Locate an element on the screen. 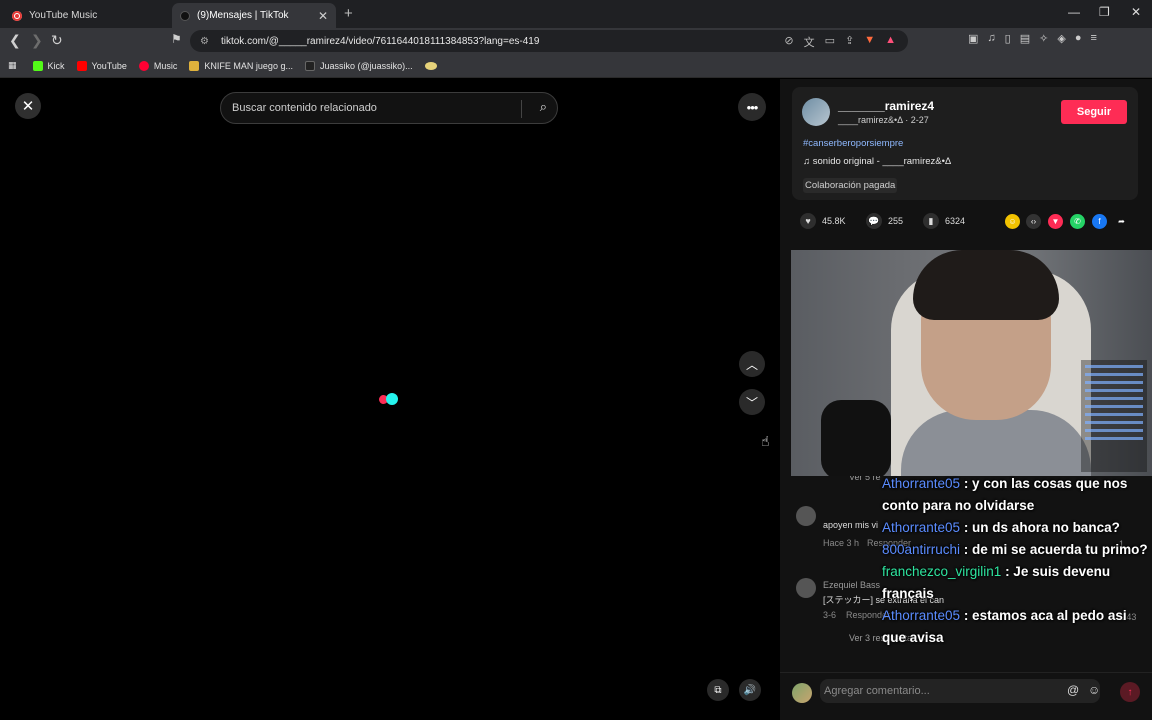 This screenshot has height=720, width=1152. close-video-button: ✕ is located at coordinates (28, 106).